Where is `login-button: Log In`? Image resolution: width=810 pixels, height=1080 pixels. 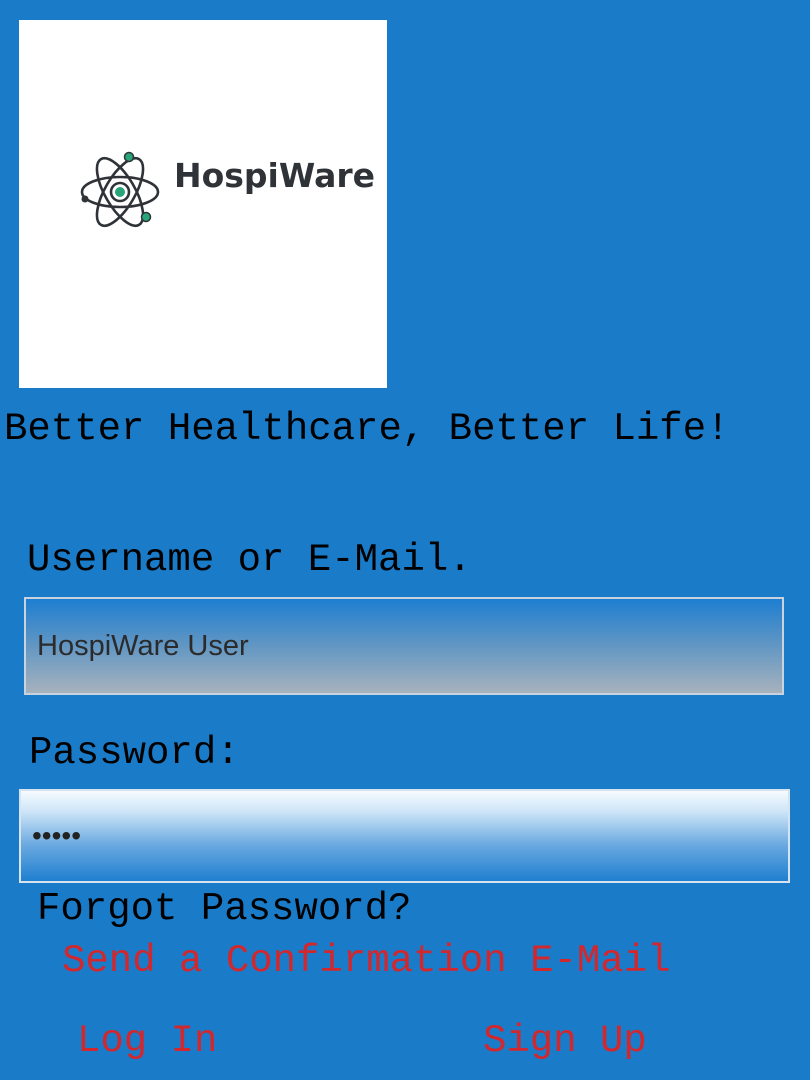
login-button: Log In is located at coordinates (147, 1041).